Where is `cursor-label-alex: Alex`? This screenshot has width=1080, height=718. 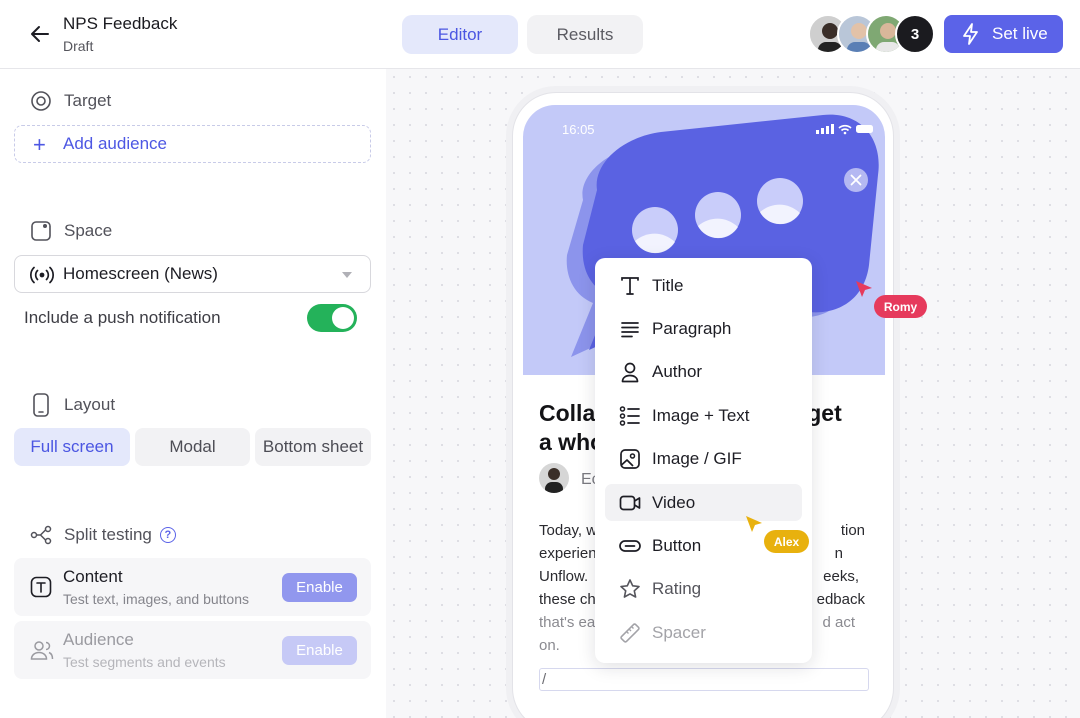 cursor-label-alex: Alex is located at coordinates (786, 541).